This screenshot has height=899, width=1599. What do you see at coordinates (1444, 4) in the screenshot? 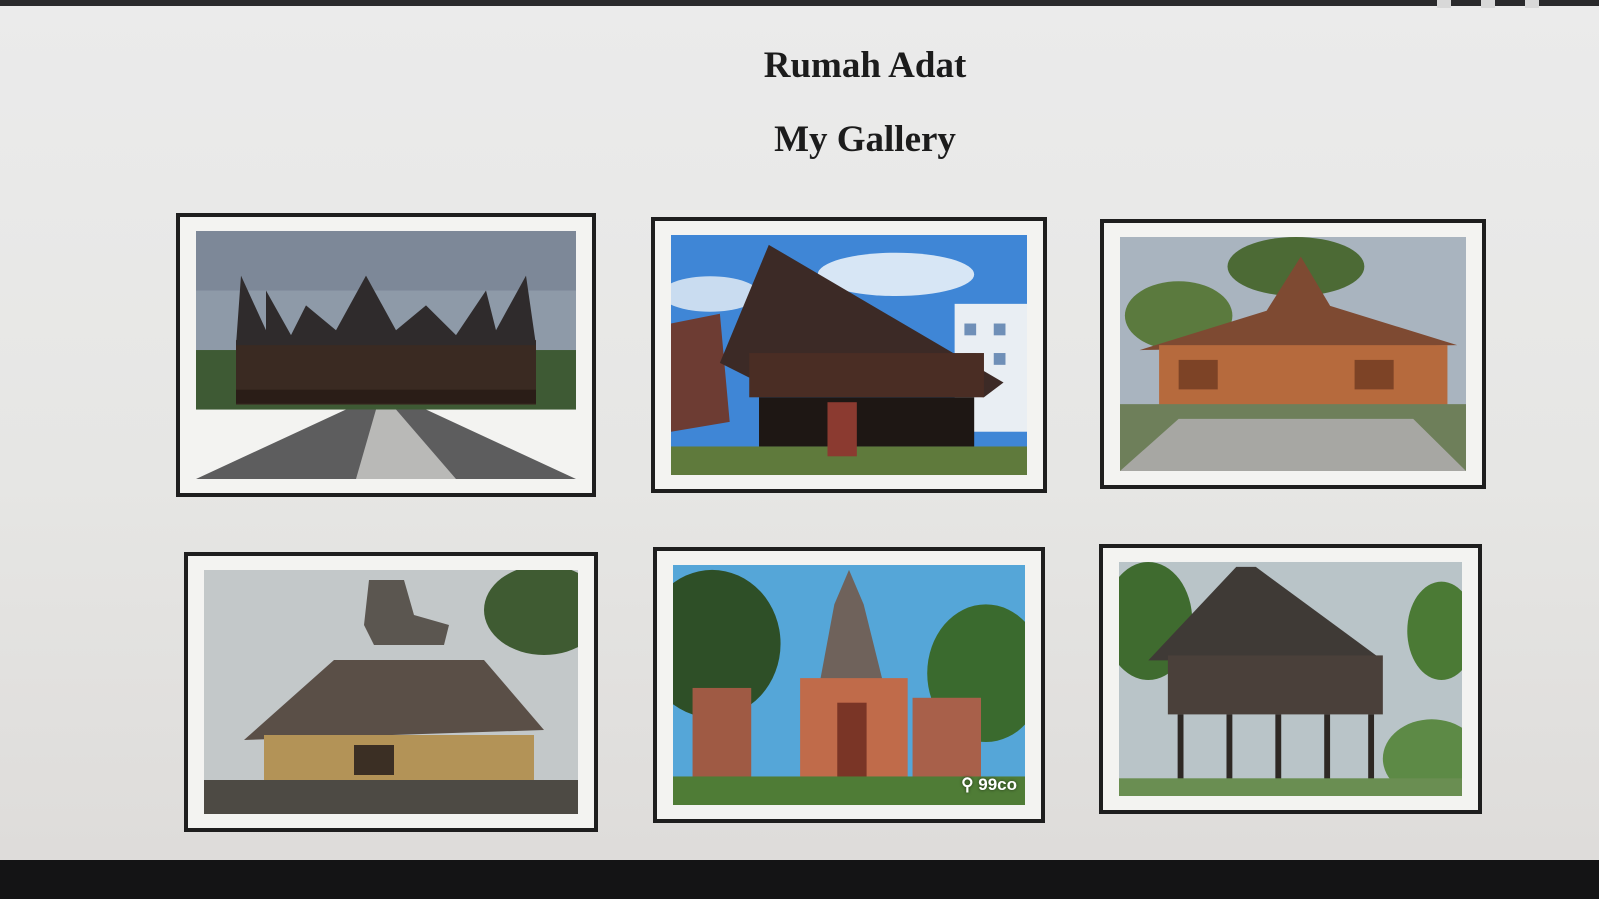
I see `minimize-icon` at bounding box center [1444, 4].